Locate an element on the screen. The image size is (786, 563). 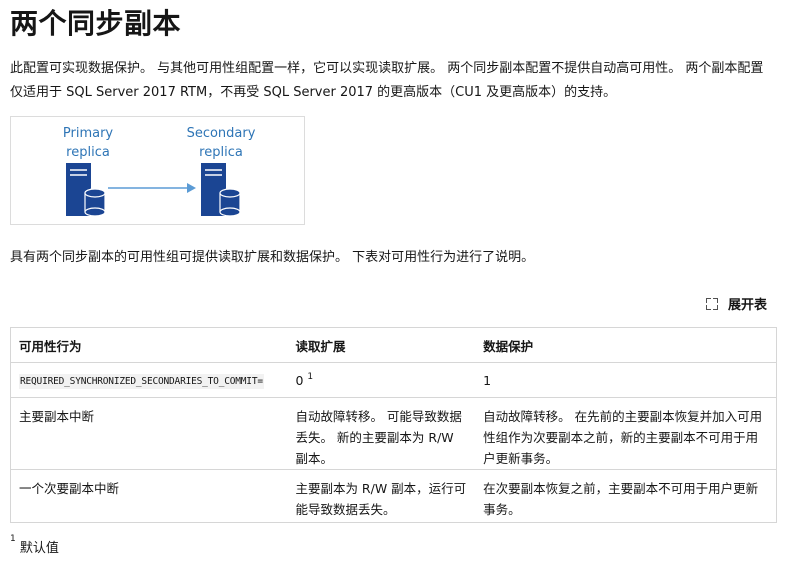
page-title: 两个同步副本 is located at coordinates (96, 23).